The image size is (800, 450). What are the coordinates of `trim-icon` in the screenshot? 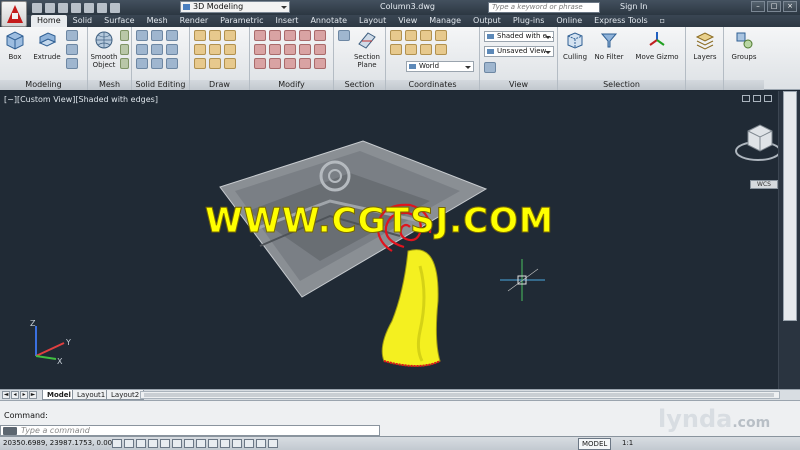 It's located at (305, 35).